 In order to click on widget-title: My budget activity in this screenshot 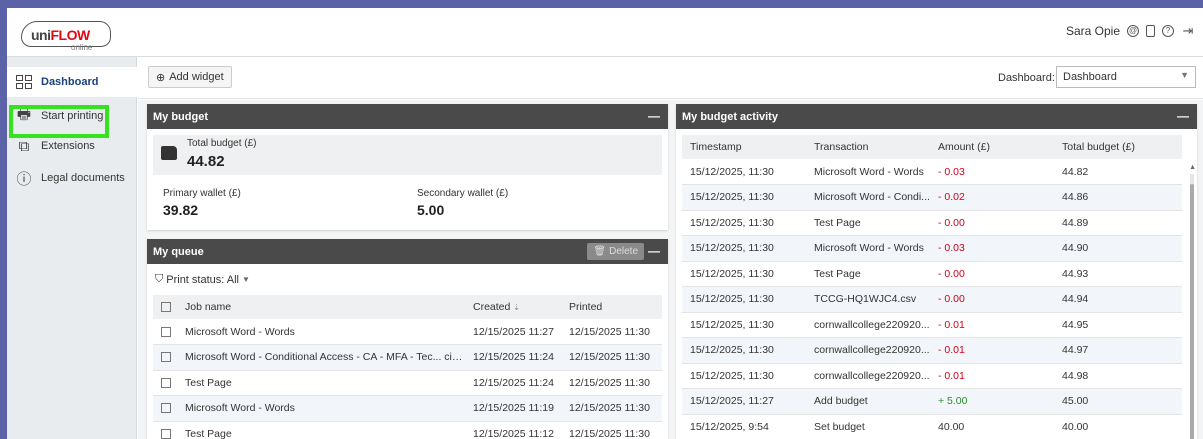, I will do `click(730, 116)`.